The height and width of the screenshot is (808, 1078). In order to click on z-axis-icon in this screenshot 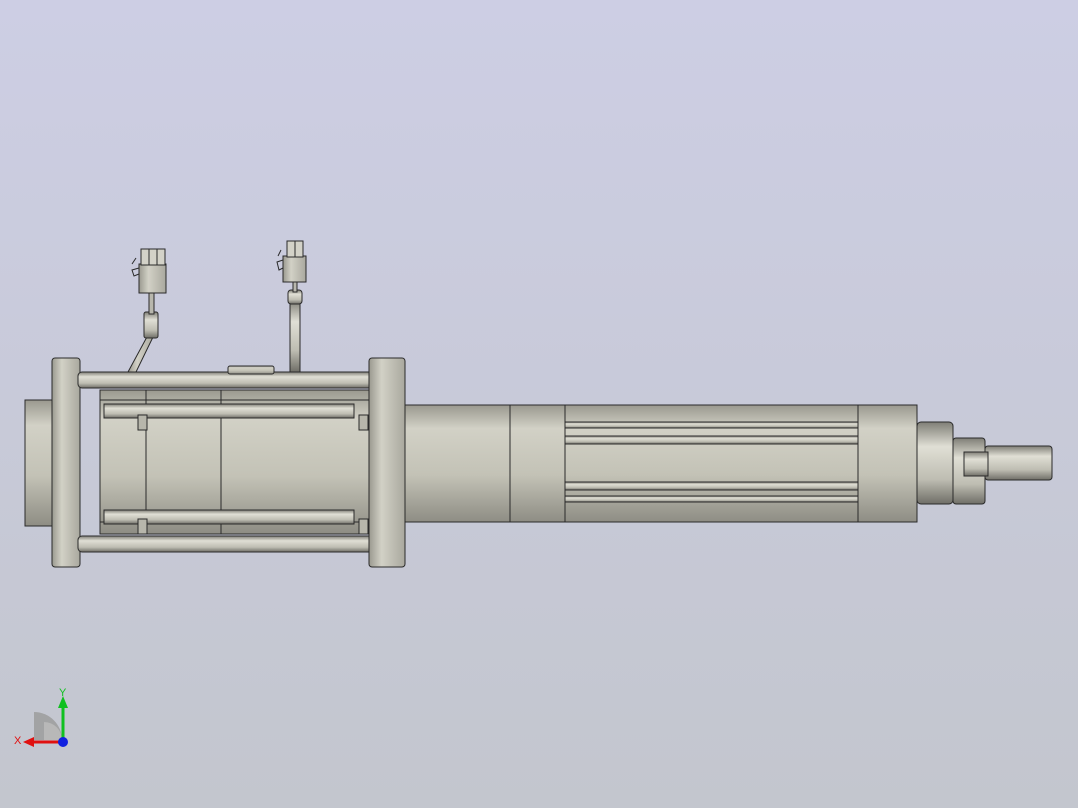, I will do `click(63, 742)`.